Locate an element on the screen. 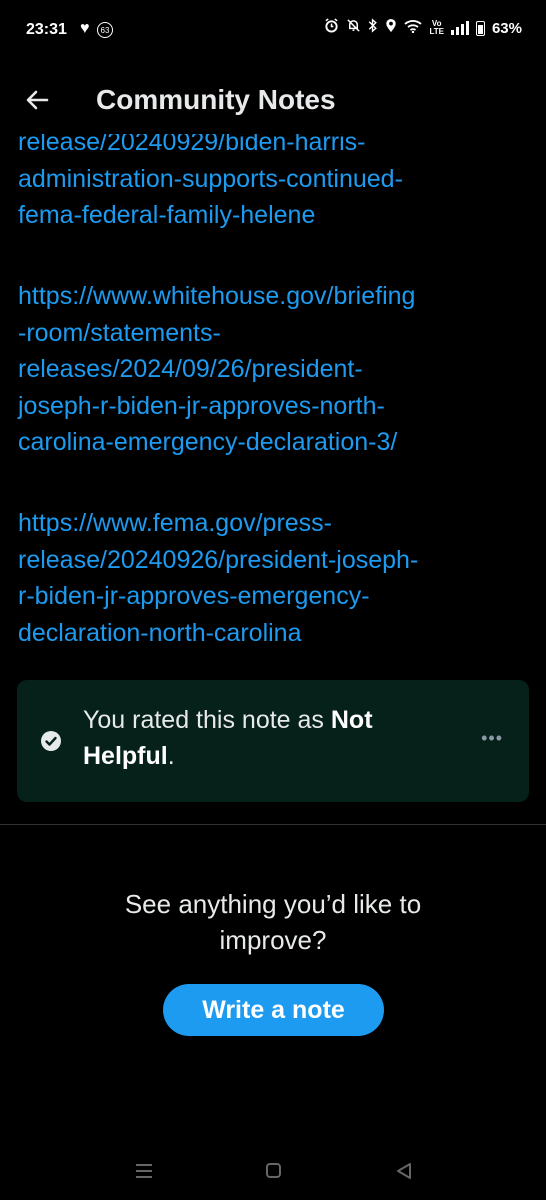  volte-indicator: Vo LTE is located at coordinates (436, 28).